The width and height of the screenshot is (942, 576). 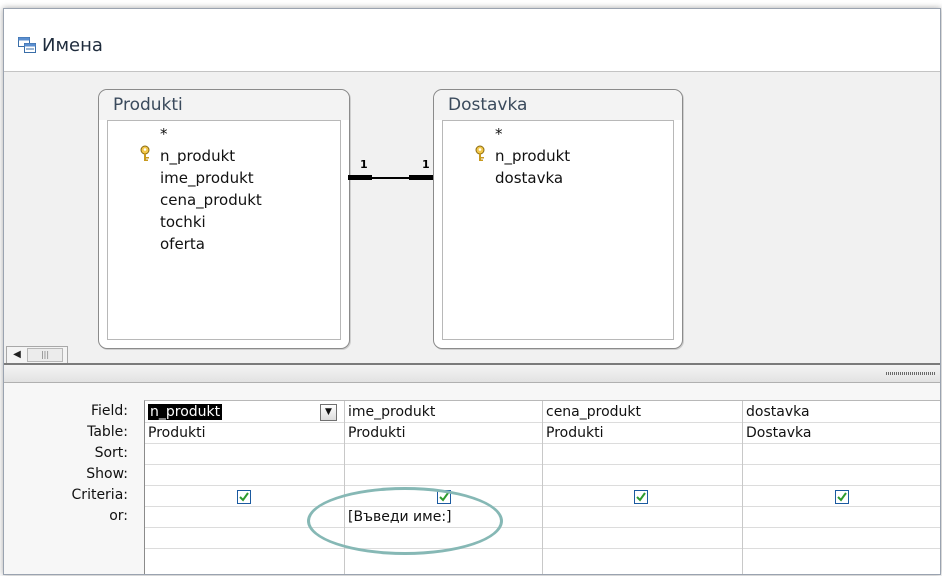 What do you see at coordinates (224, 105) in the screenshot?
I see `table-title: Produkti` at bounding box center [224, 105].